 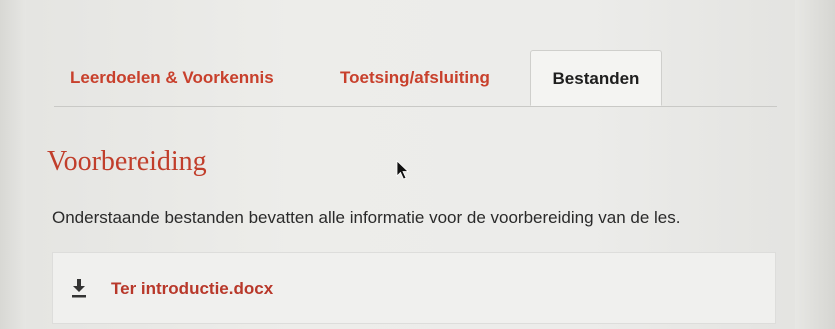 What do you see at coordinates (815, 164) in the screenshot?
I see `screen-edge-right` at bounding box center [815, 164].